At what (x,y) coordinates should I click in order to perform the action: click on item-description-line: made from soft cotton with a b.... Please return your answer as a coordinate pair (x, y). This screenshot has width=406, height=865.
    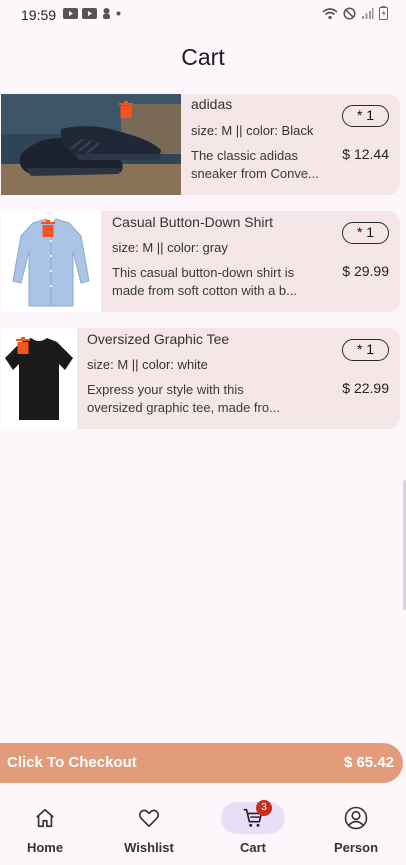
    Looking at the image, I should click on (204, 290).